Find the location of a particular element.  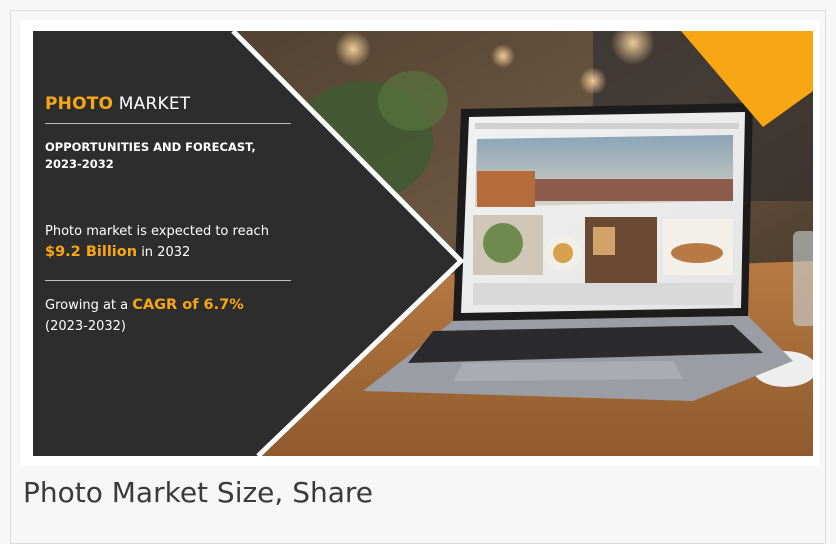

image-caption: Photo Market Size, Share is located at coordinates (198, 492).